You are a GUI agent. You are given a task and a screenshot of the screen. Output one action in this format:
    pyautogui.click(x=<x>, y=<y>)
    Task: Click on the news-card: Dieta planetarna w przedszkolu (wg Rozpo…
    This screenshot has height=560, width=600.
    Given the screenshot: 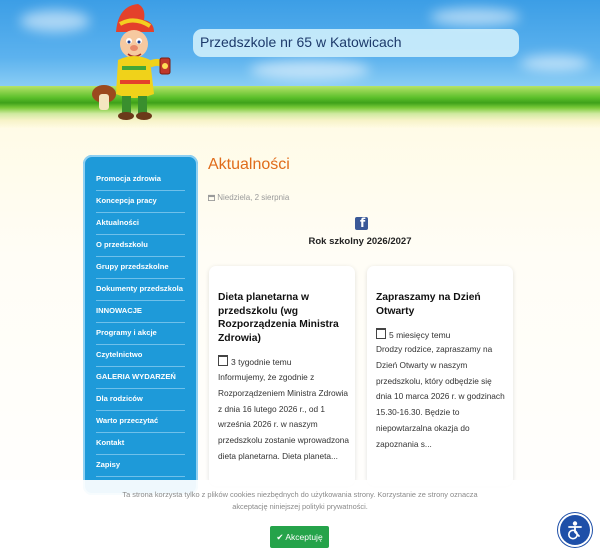 What is the action you would take?
    pyautogui.click(x=282, y=376)
    